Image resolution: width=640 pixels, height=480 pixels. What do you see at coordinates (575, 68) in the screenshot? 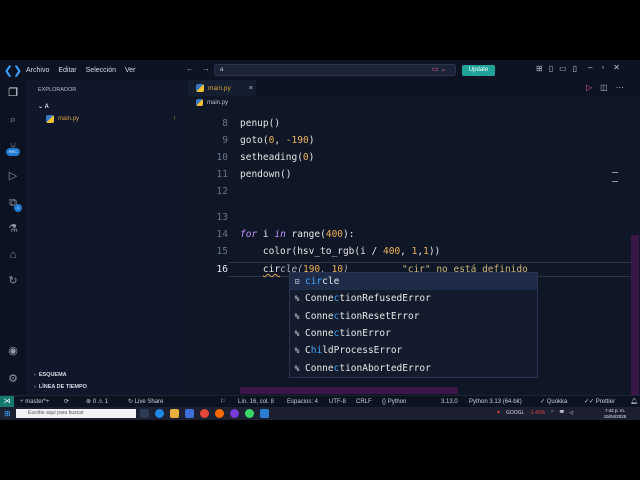
I see `toggle-secondary-sidebar-icon: ▯` at bounding box center [575, 68].